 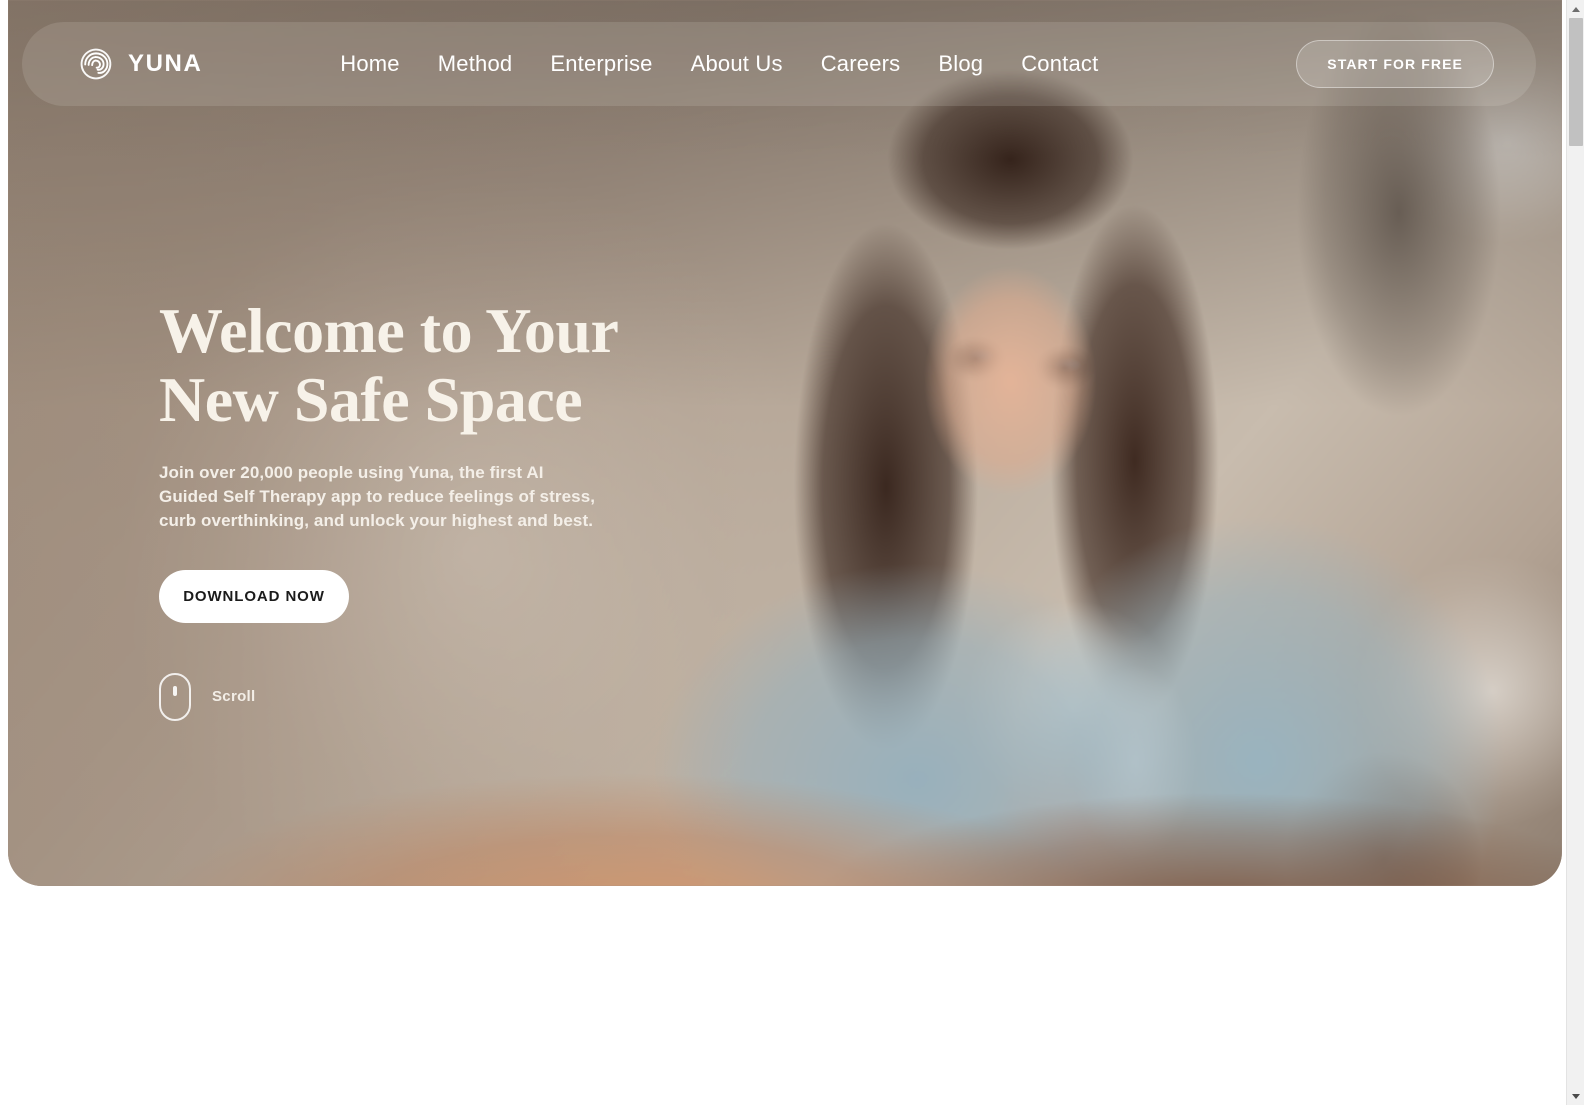 I want to click on brand-logo: YUNA, so click(x=140, y=64).